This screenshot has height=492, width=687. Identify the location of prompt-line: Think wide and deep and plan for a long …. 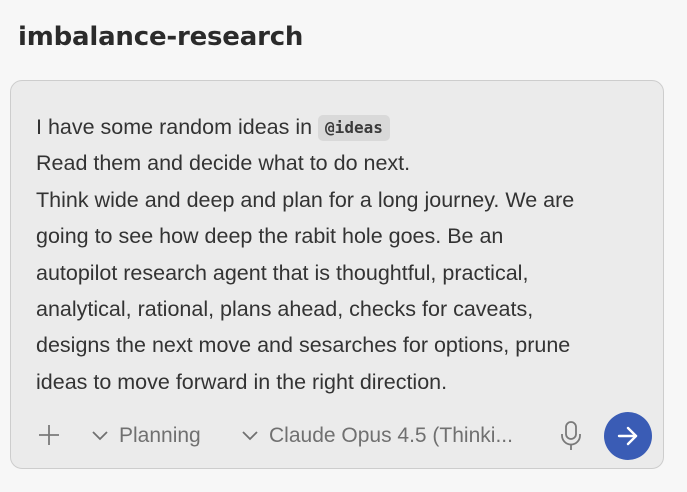
(305, 199).